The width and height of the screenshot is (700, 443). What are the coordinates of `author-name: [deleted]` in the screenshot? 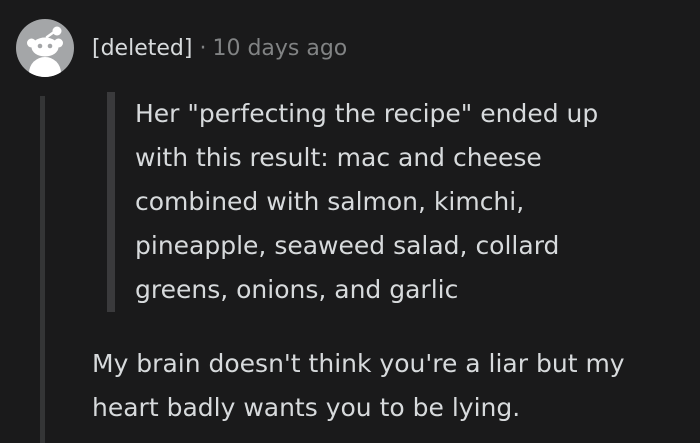 It's located at (142, 48).